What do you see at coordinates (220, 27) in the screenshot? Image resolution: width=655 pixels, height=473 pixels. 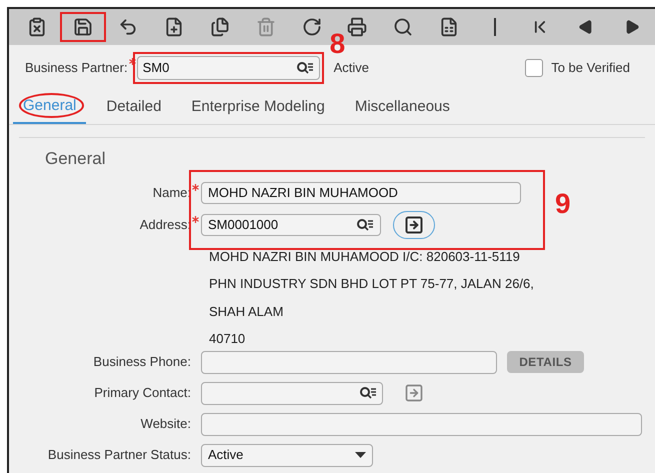 I see `copy-icon` at bounding box center [220, 27].